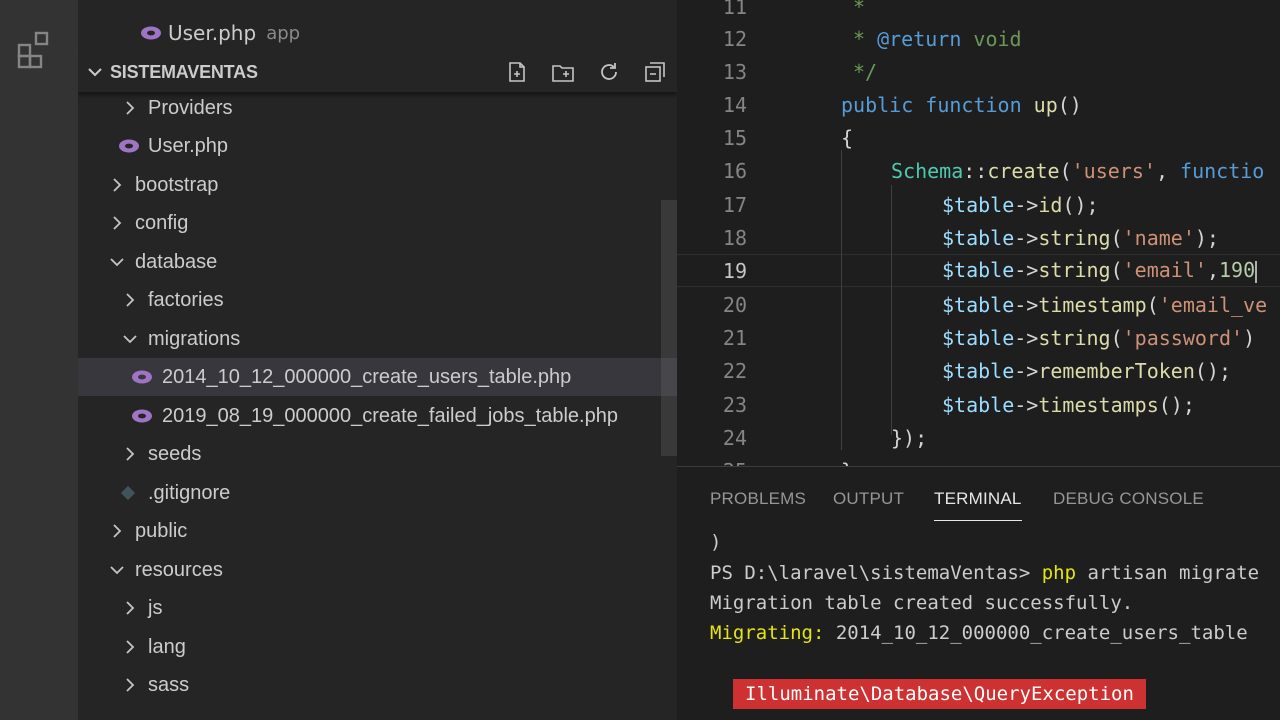 This screenshot has width=1280, height=720. Describe the element at coordinates (179, 569) in the screenshot. I see `tree-item-label: resources` at that location.